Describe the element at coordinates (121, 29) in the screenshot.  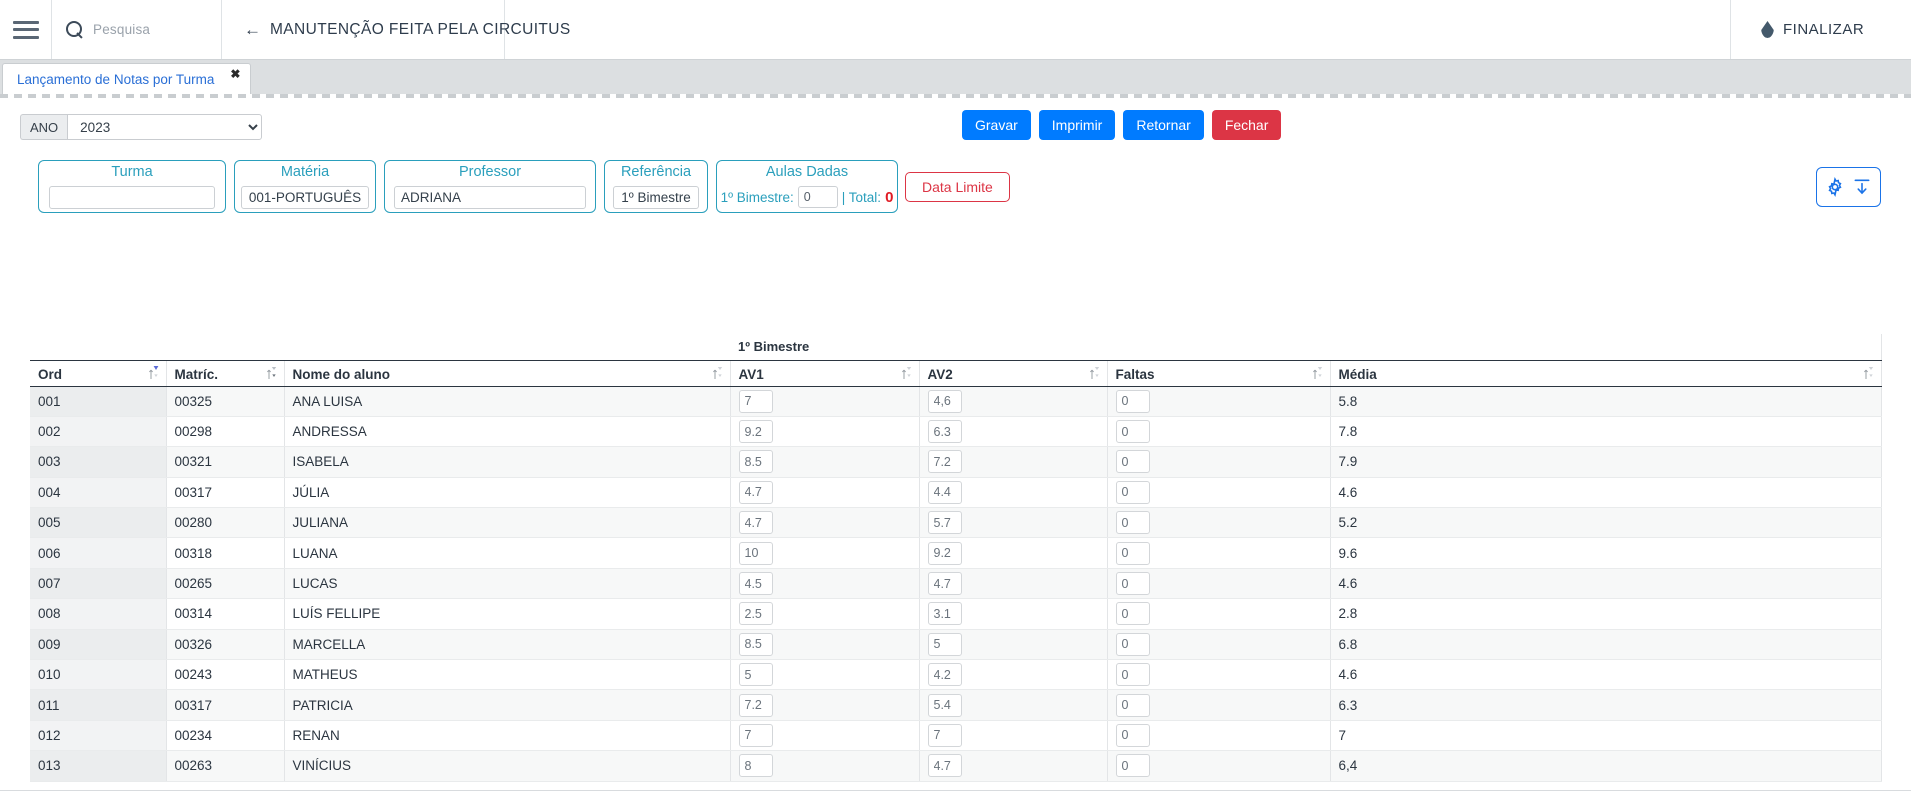
I see `search-input: Pesquisa` at that location.